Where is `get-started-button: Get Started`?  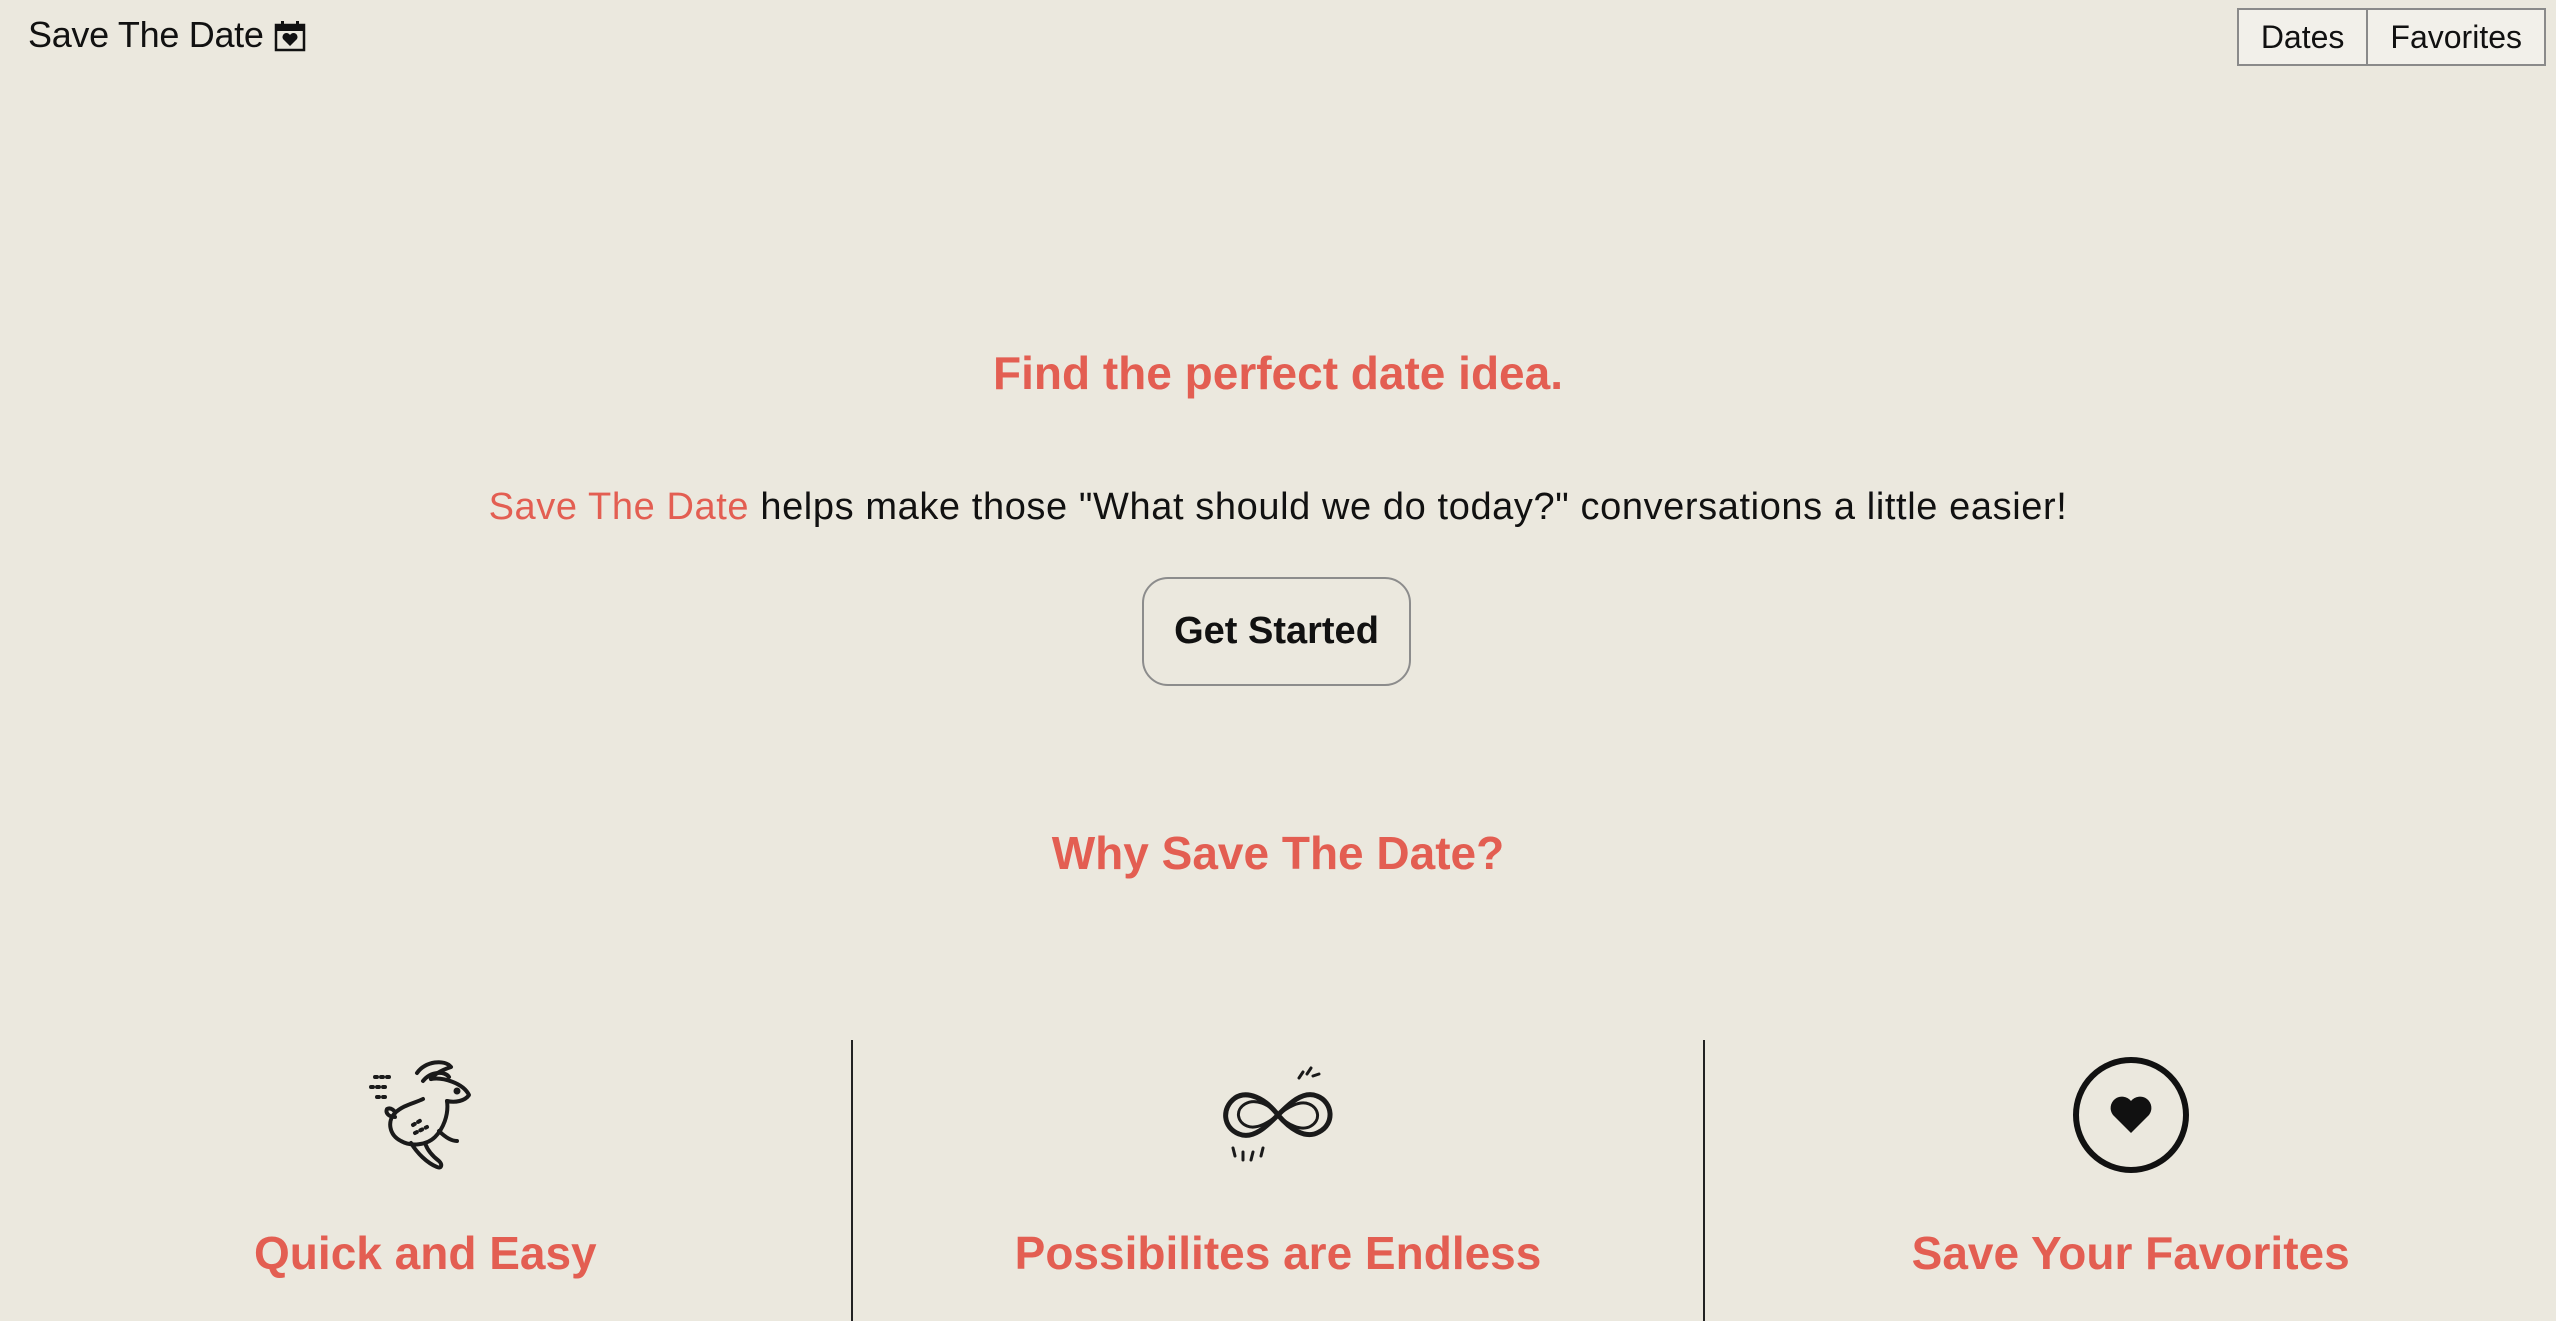
get-started-button: Get Started is located at coordinates (1276, 631).